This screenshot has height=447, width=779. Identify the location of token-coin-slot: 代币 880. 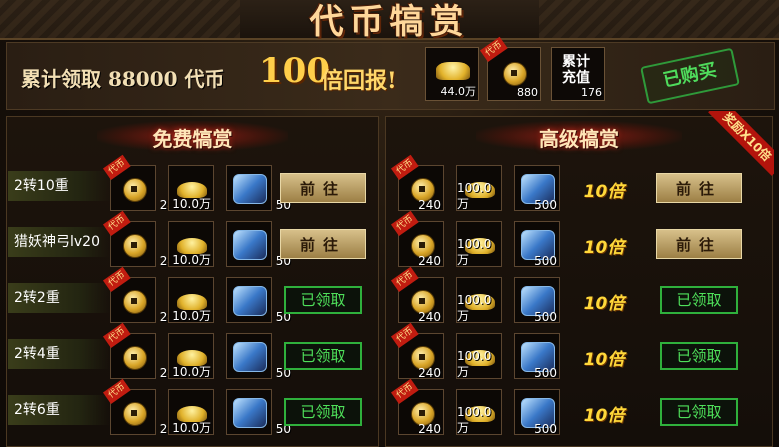
(510, 68).